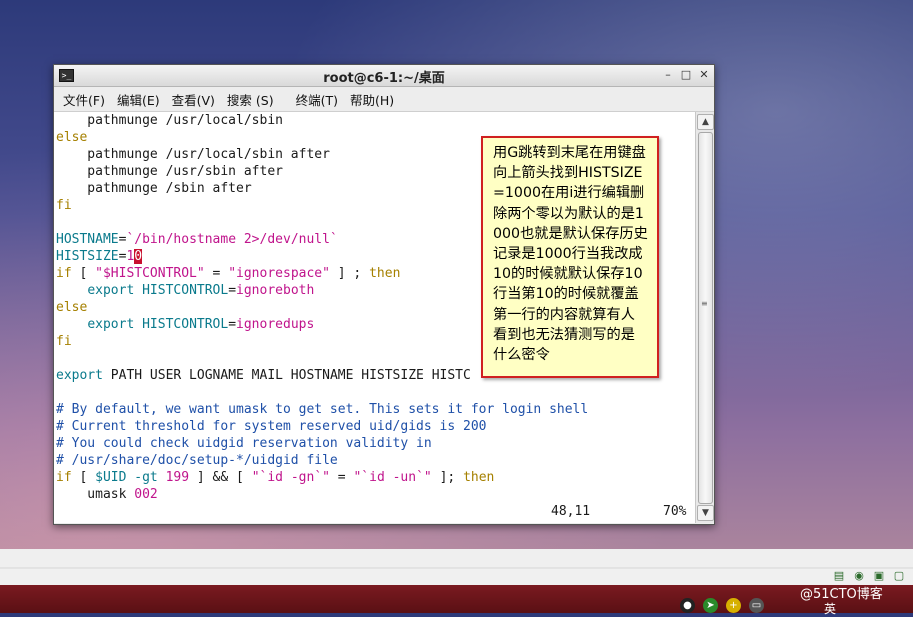 Image resolution: width=913 pixels, height=617 pixels. I want to click on vim-status-line: 48,11 70%, so click(374, 511).